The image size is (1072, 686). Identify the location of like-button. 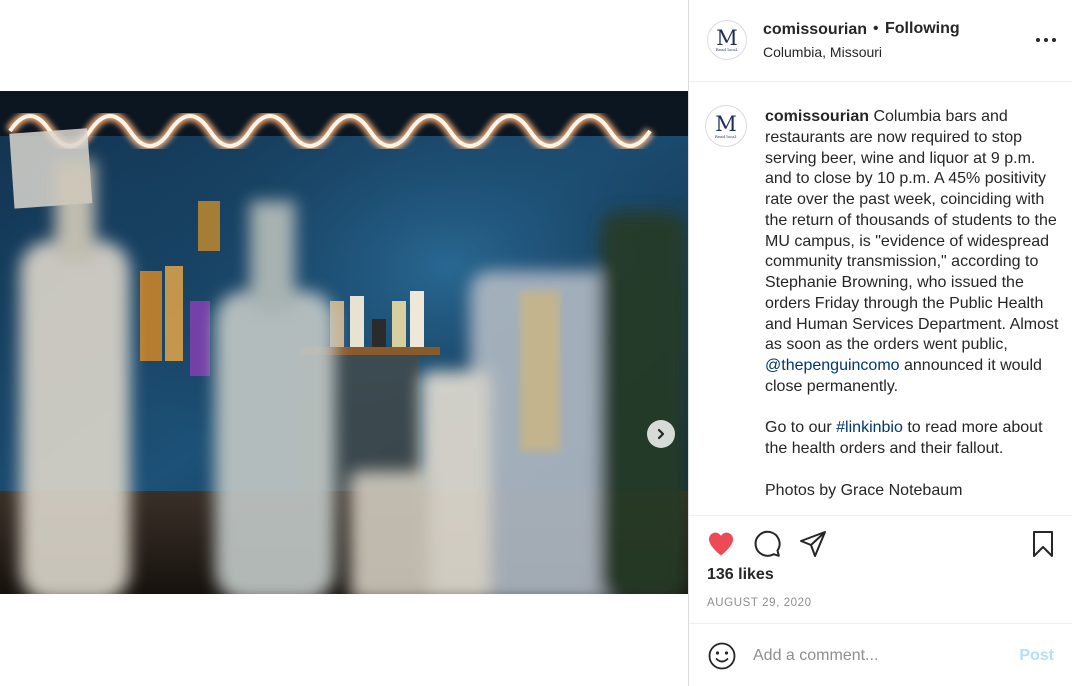
(721, 544).